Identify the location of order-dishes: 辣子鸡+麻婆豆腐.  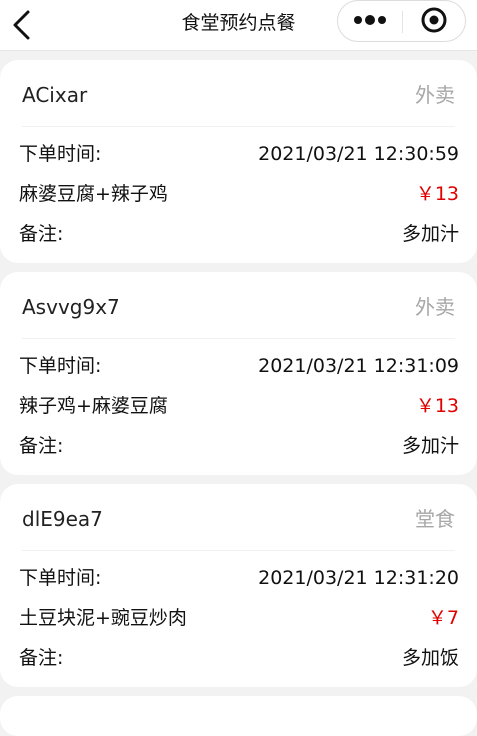
(93, 406).